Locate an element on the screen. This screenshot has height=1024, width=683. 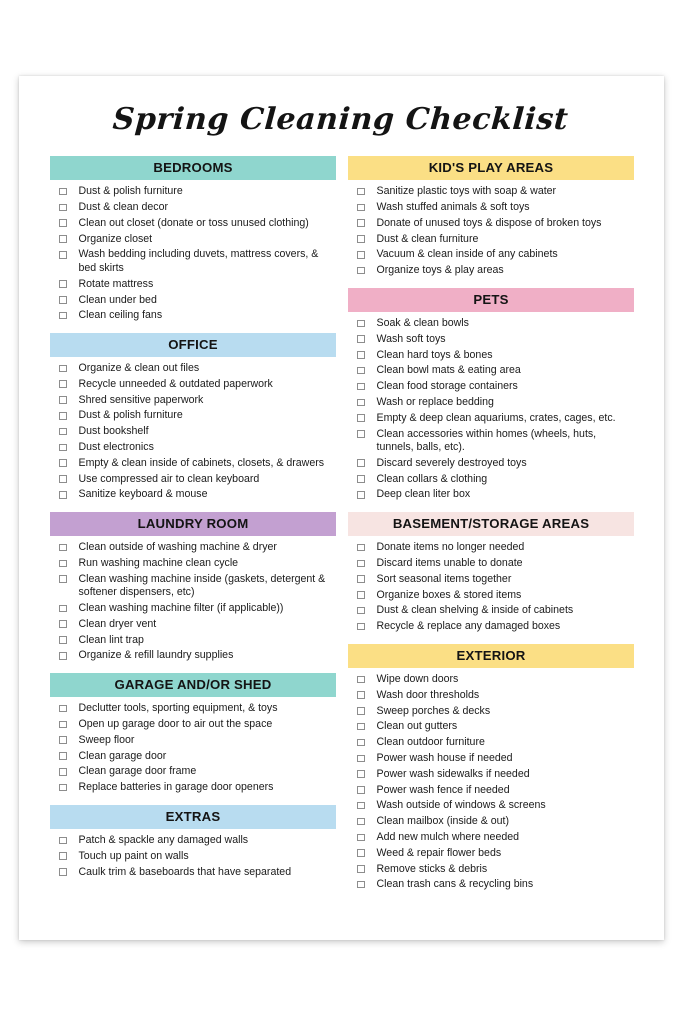
checklist-item: Recycle unneeded & outdated paperwork is located at coordinates (193, 385).